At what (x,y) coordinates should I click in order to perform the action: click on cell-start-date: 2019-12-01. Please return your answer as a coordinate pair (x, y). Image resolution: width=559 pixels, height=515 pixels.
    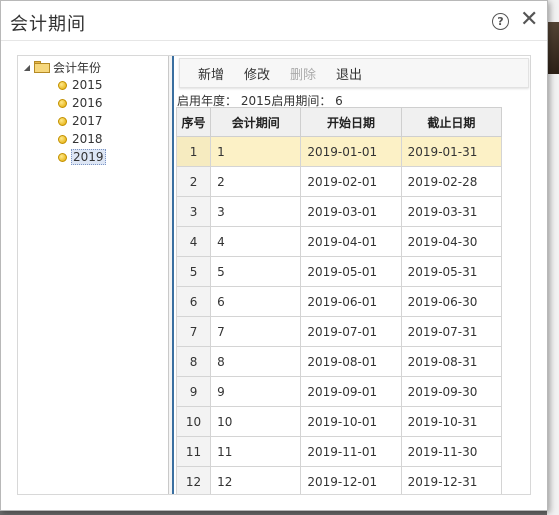
    Looking at the image, I should click on (351, 480).